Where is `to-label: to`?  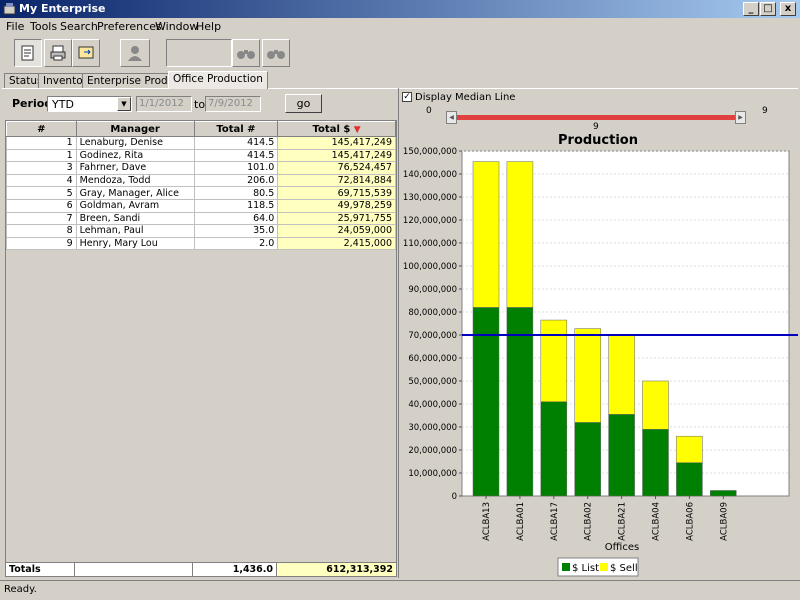 to-label: to is located at coordinates (200, 104).